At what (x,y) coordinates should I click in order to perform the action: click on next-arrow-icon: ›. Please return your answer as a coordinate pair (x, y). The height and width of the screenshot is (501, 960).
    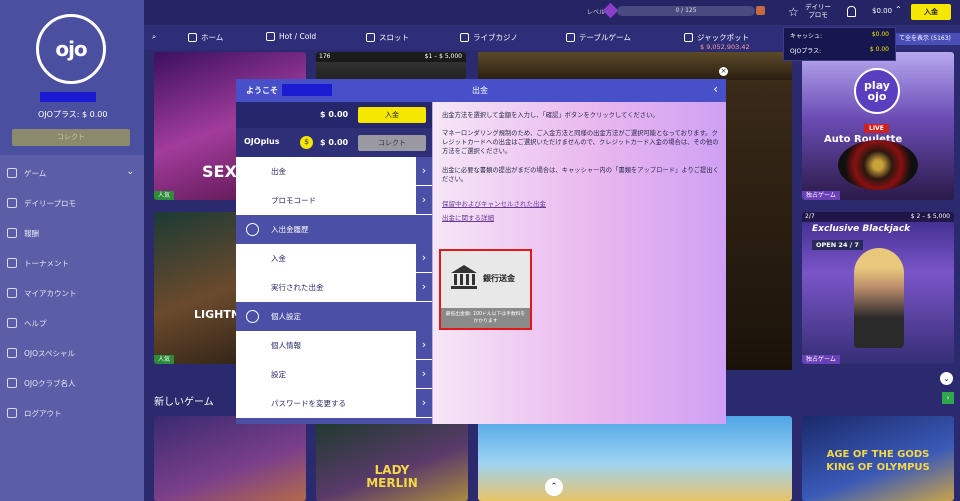
    Looking at the image, I should click on (948, 398).